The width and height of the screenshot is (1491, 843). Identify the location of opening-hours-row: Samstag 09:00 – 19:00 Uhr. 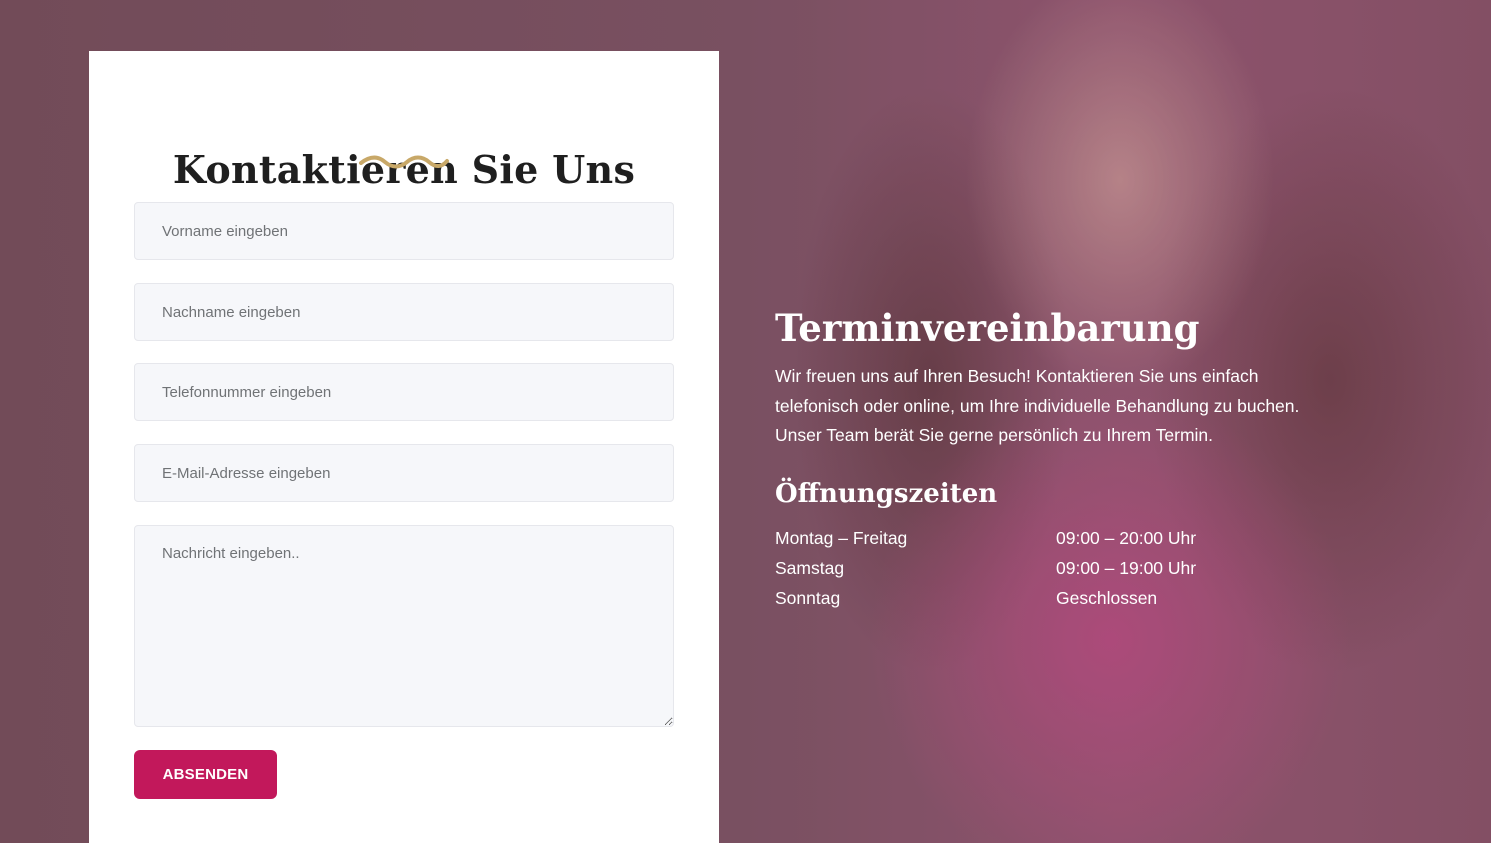
(1055, 568).